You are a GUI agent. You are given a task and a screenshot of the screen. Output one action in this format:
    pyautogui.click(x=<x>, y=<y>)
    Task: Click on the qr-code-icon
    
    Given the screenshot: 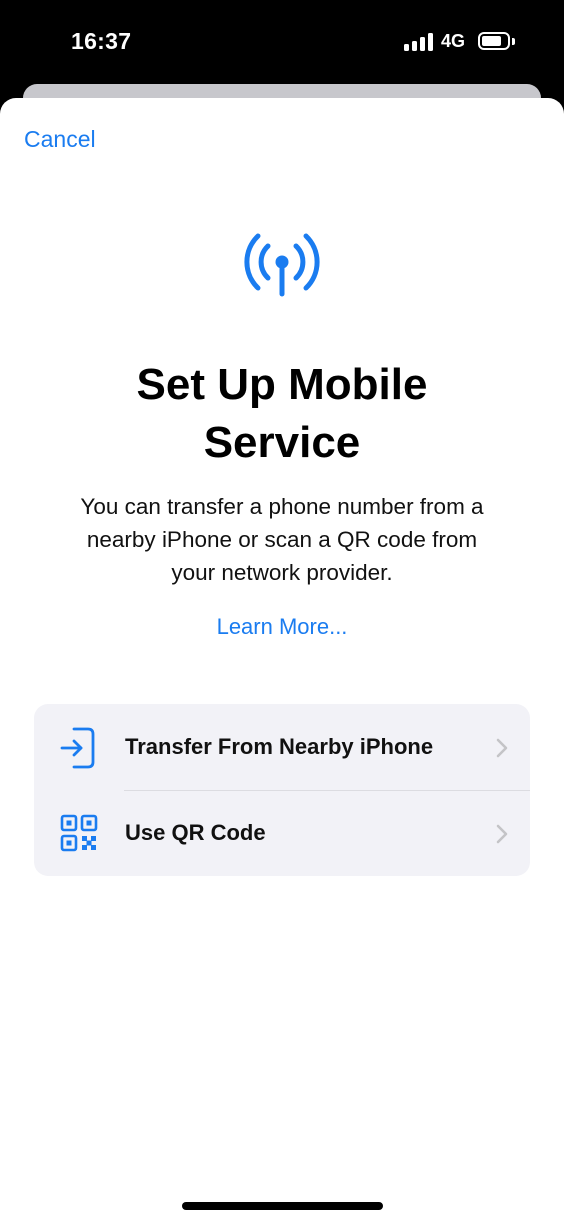 What is the action you would take?
    pyautogui.click(x=79, y=833)
    